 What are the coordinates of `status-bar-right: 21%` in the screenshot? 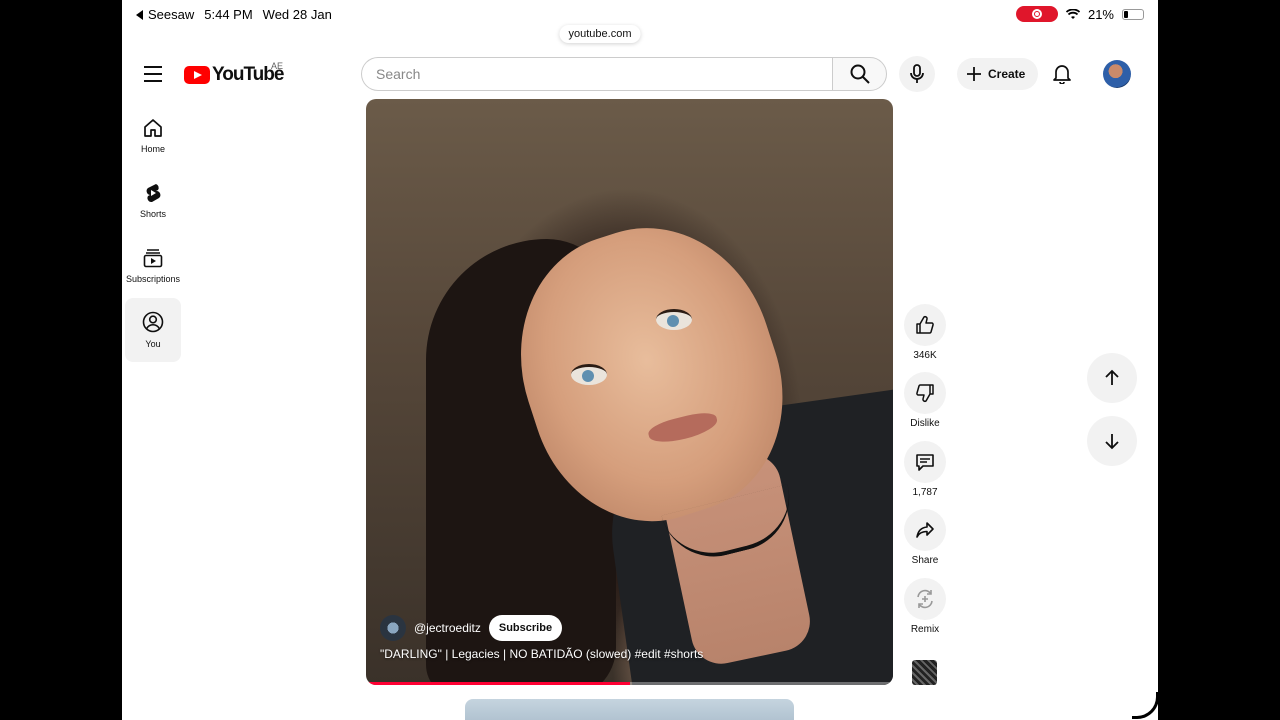 It's located at (1079, 14).